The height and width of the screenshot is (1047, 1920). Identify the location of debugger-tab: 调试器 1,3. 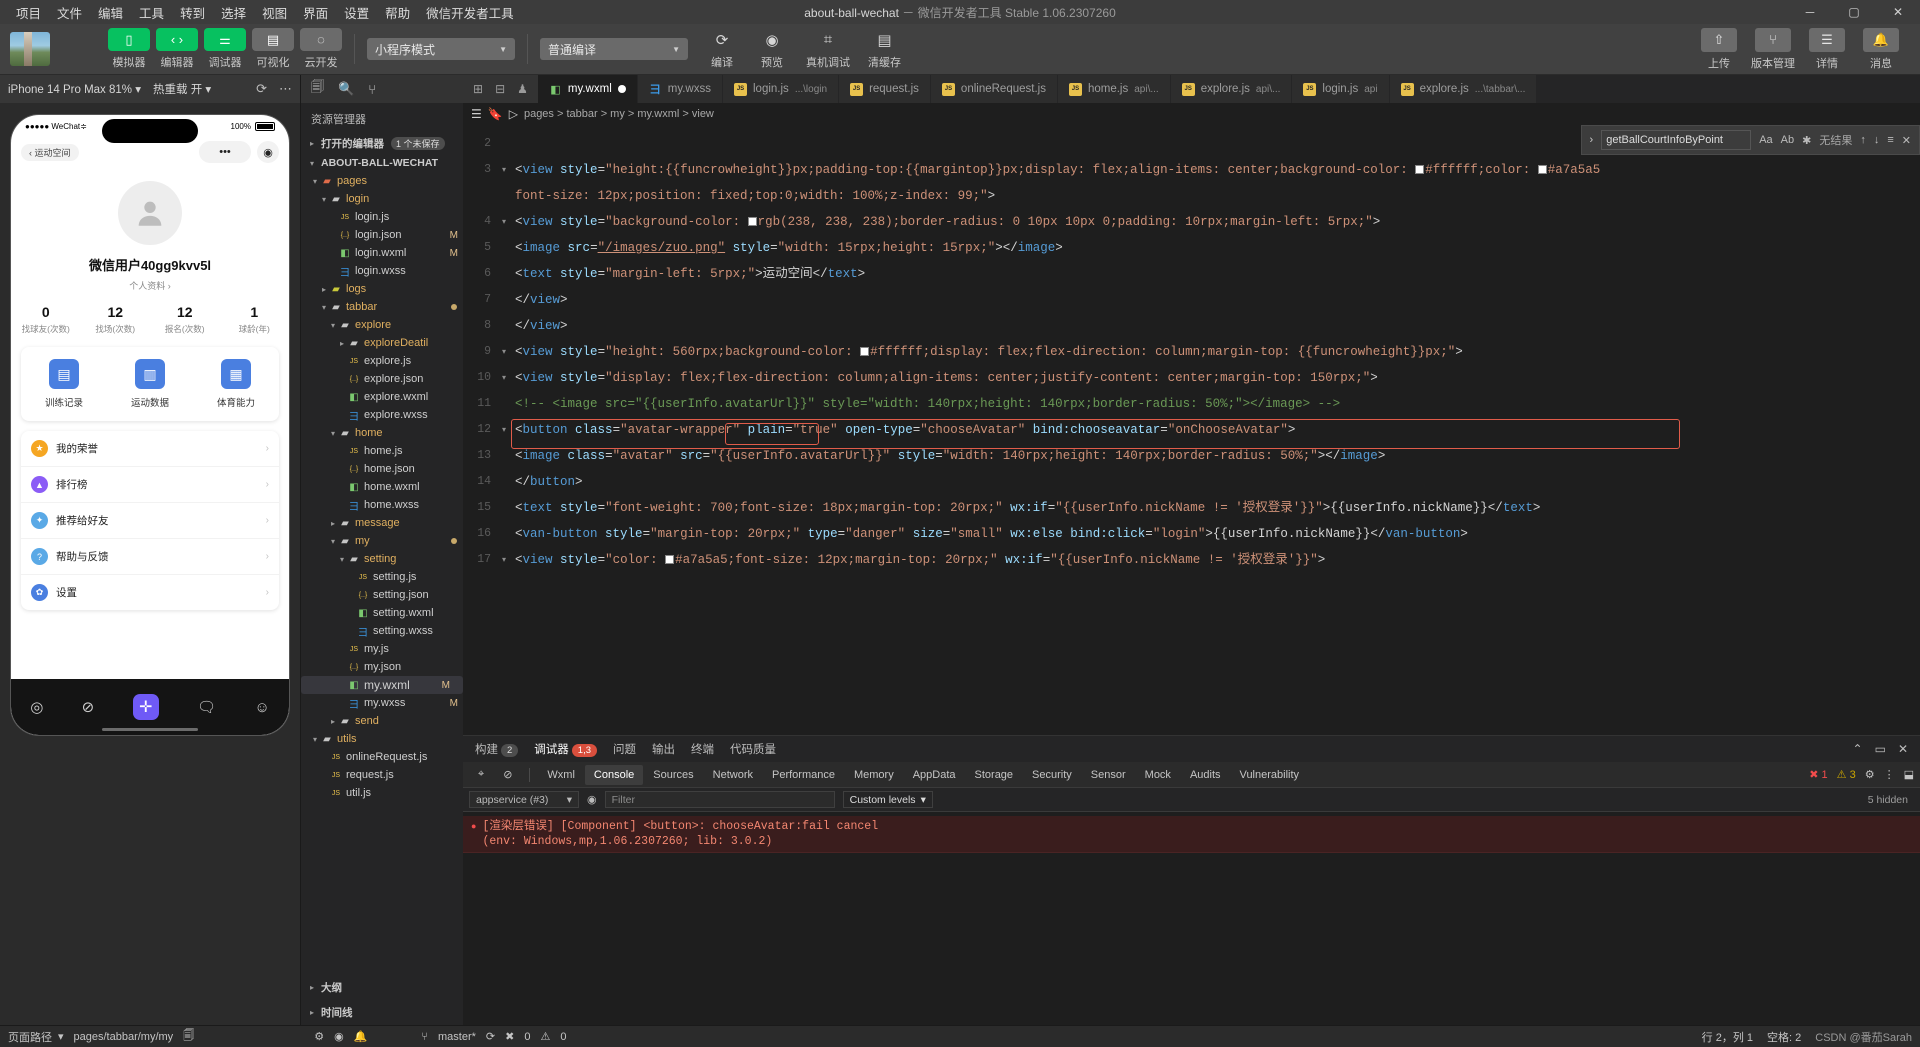
(566, 749).